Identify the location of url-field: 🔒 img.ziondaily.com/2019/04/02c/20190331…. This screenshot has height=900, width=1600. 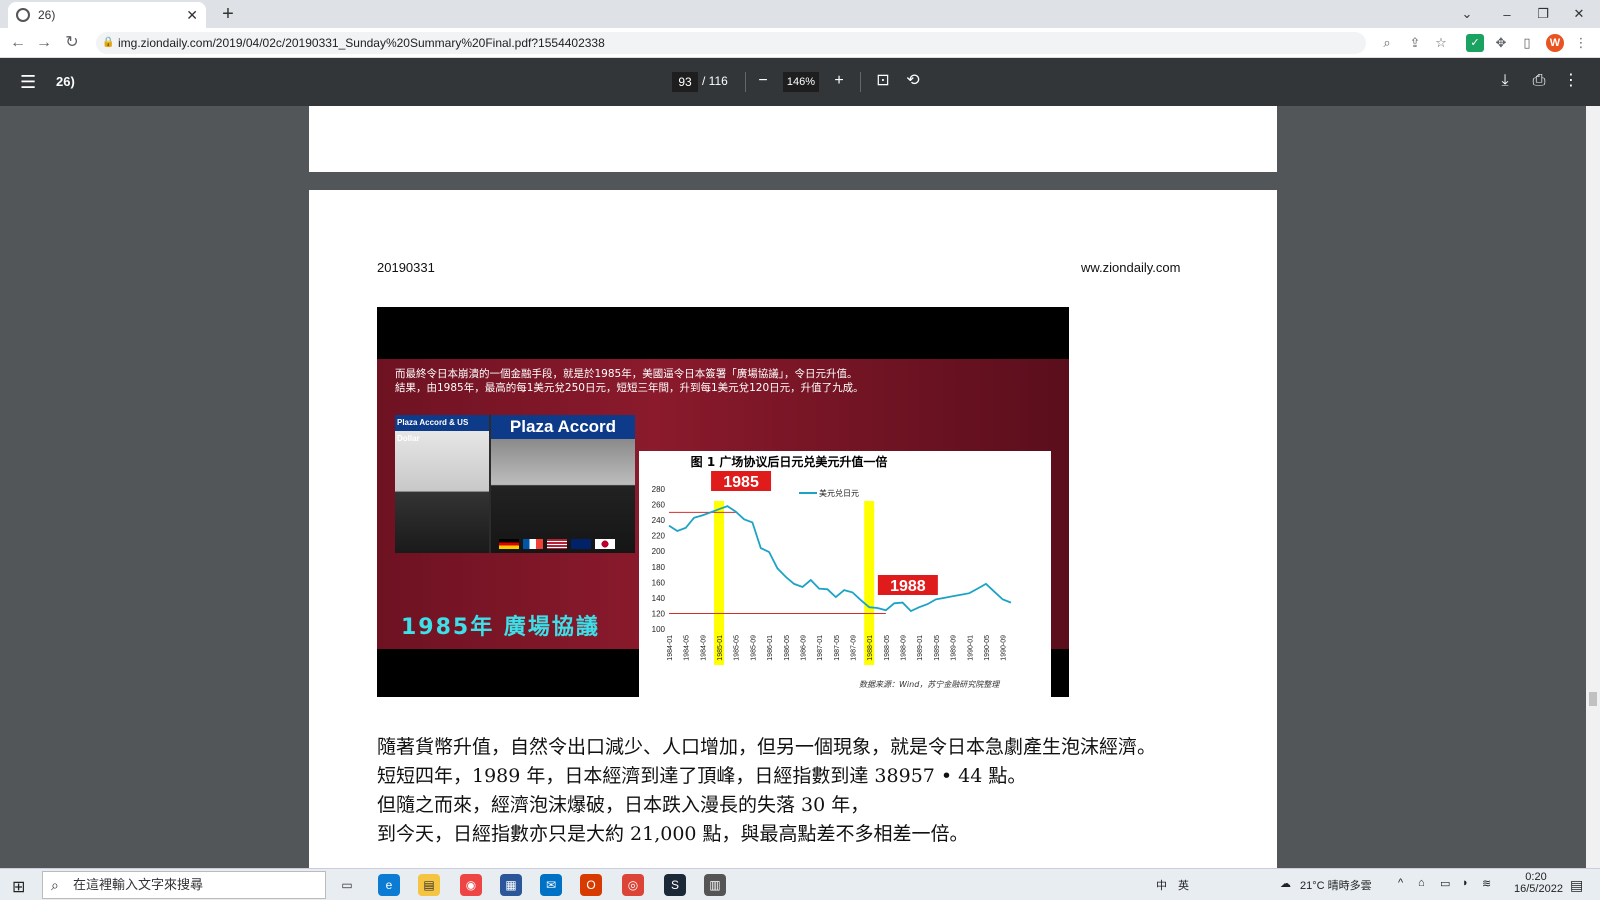
(731, 43).